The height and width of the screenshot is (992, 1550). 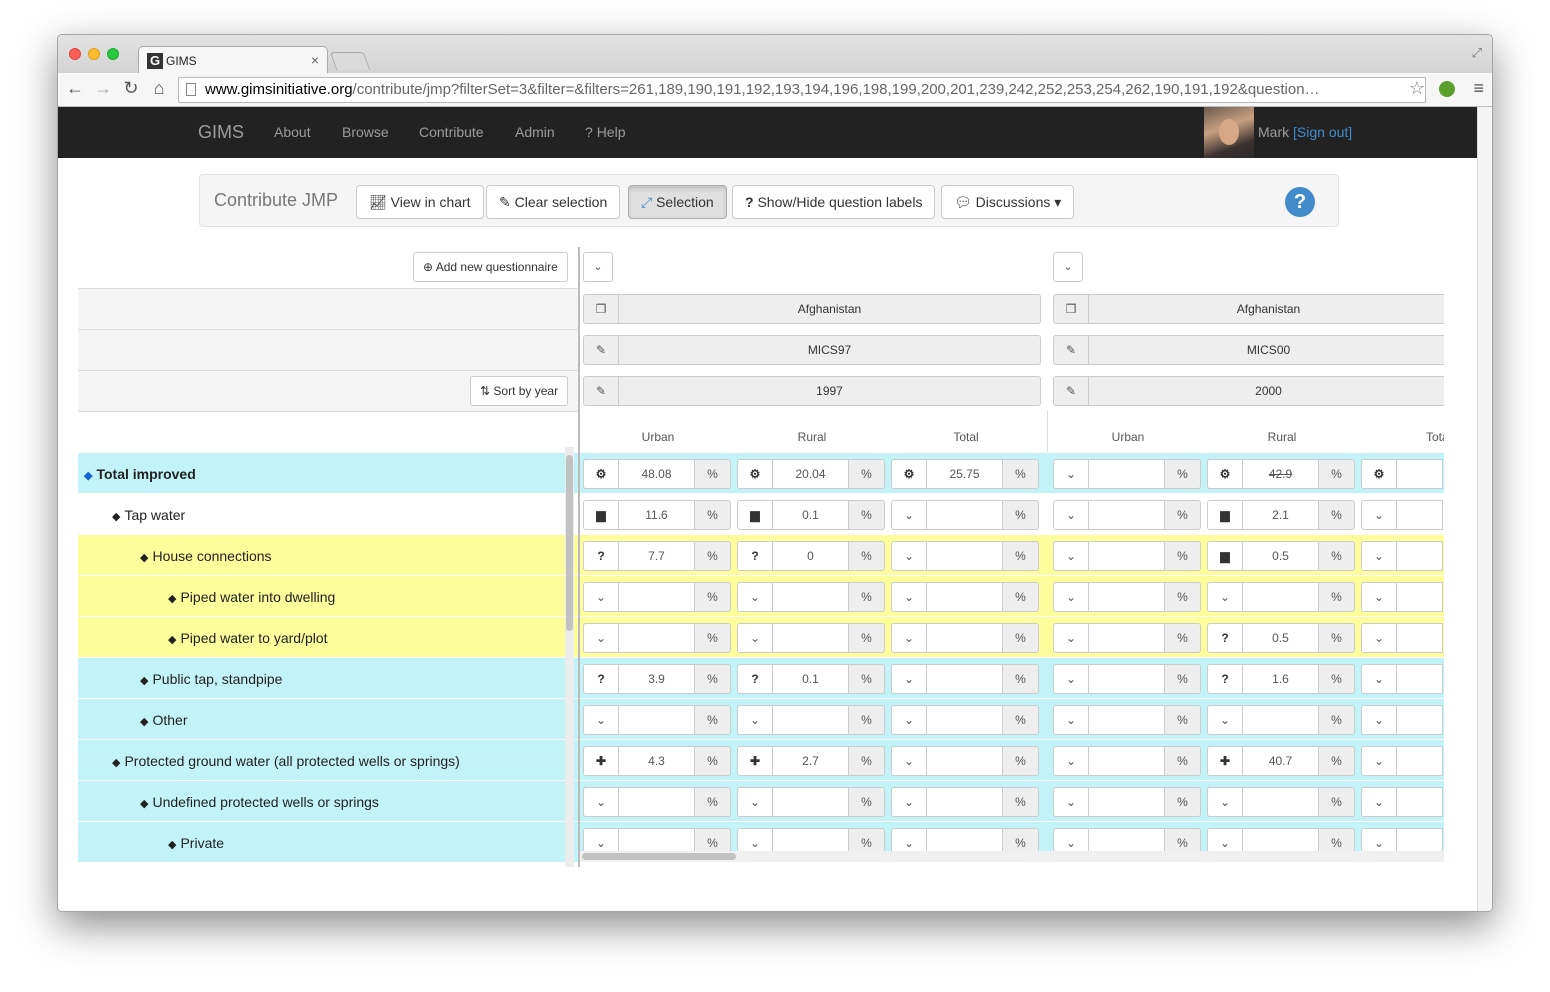 What do you see at coordinates (1281, 515) in the screenshot?
I see `value-input: 2.1` at bounding box center [1281, 515].